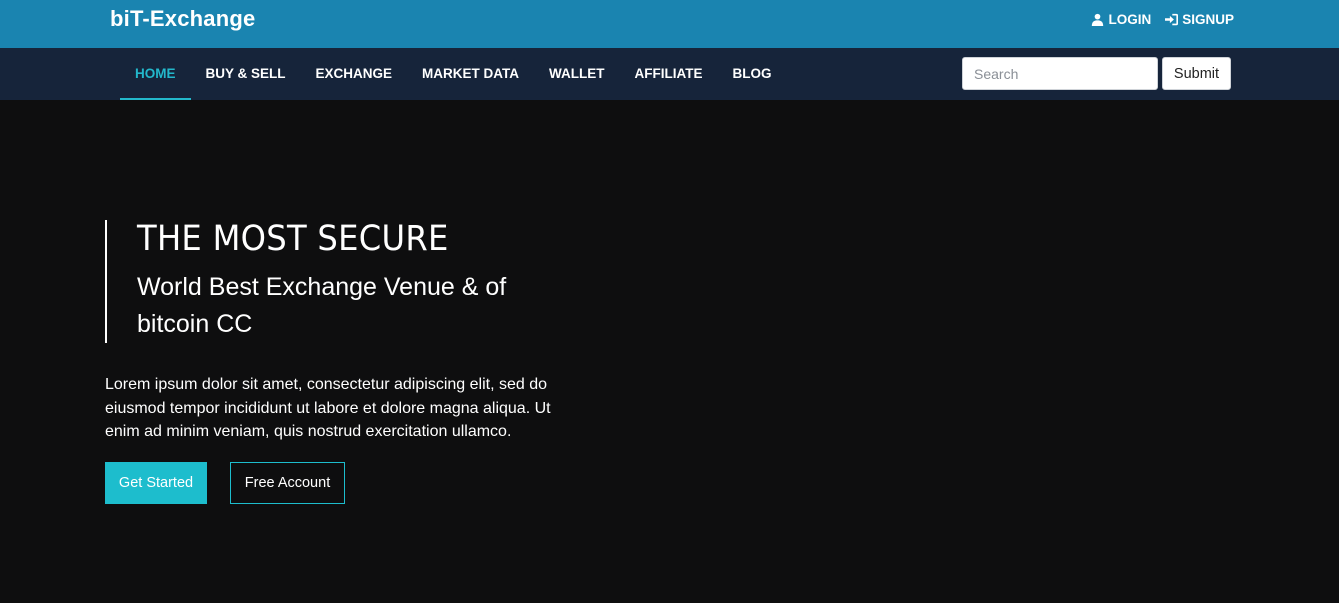 The height and width of the screenshot is (603, 1339). I want to click on login-label: LOGIN, so click(1130, 19).